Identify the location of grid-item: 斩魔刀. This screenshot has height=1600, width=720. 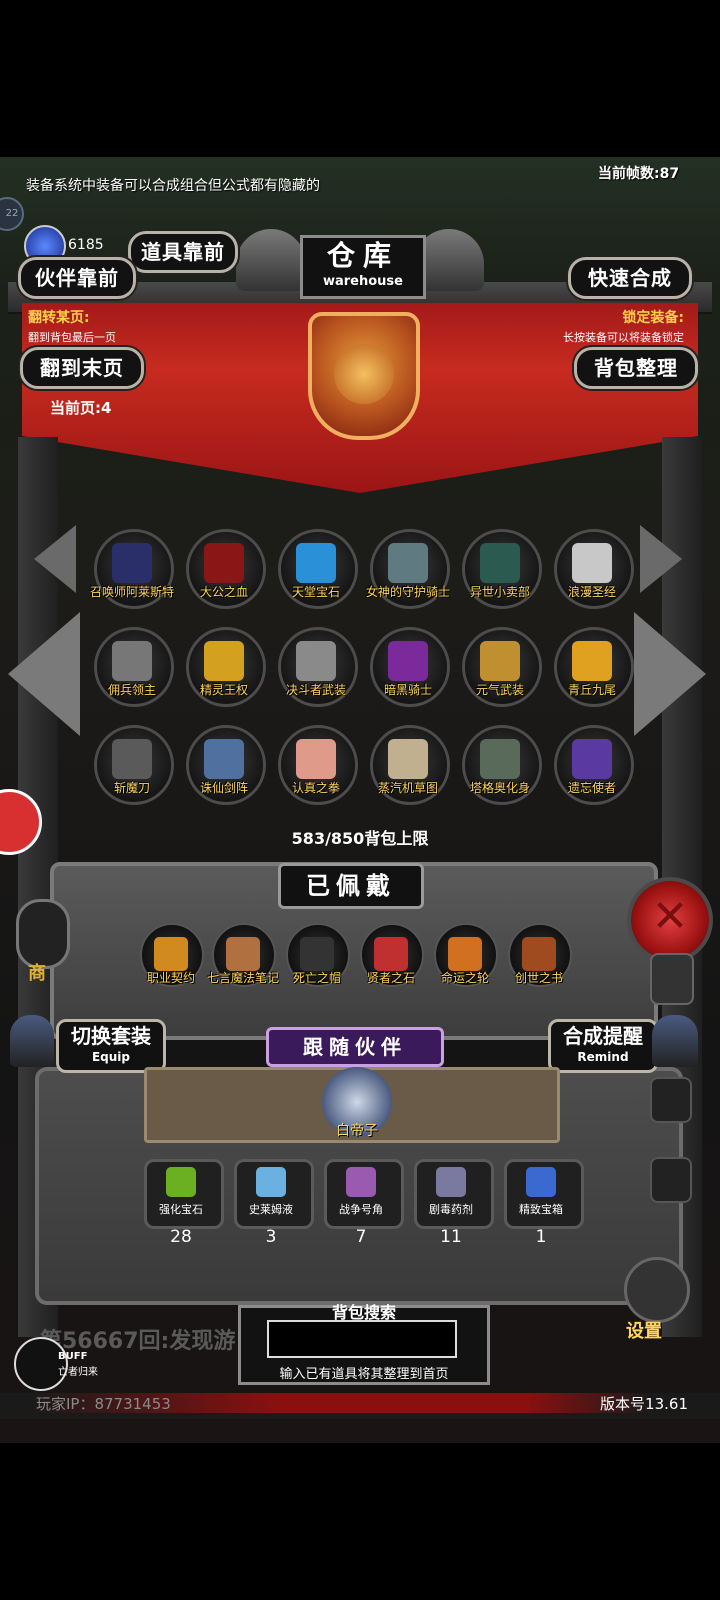
(133, 766).